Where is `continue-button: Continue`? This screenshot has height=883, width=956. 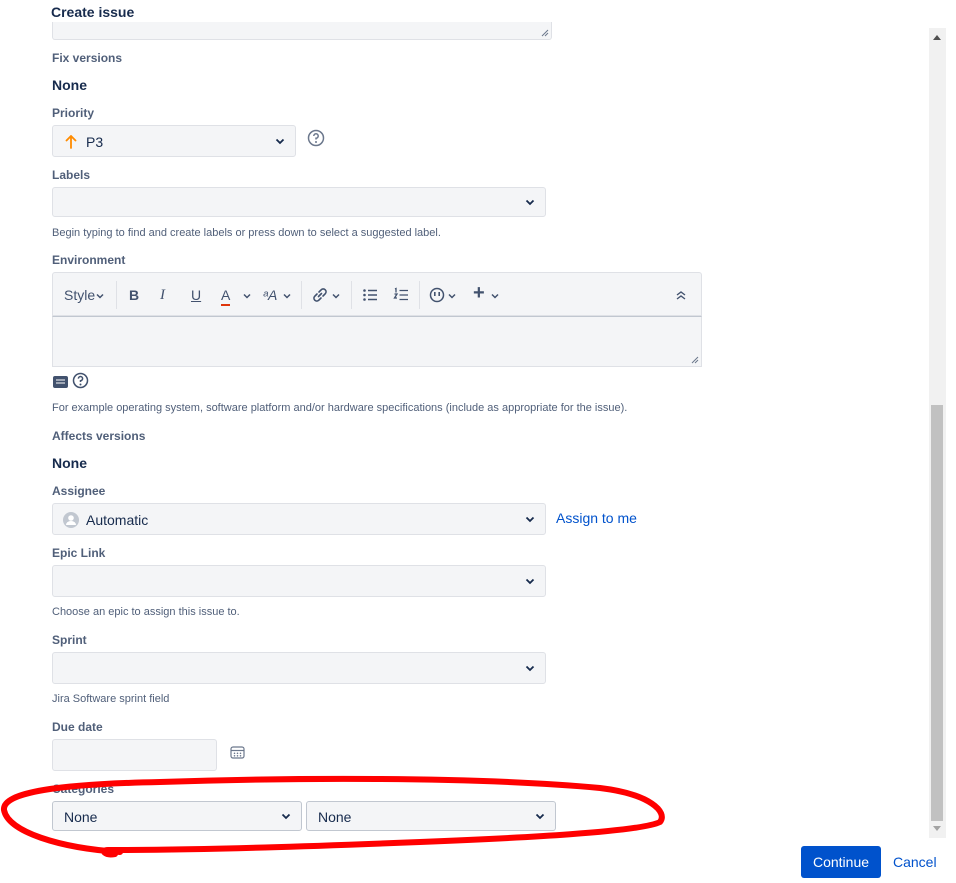 continue-button: Continue is located at coordinates (841, 862).